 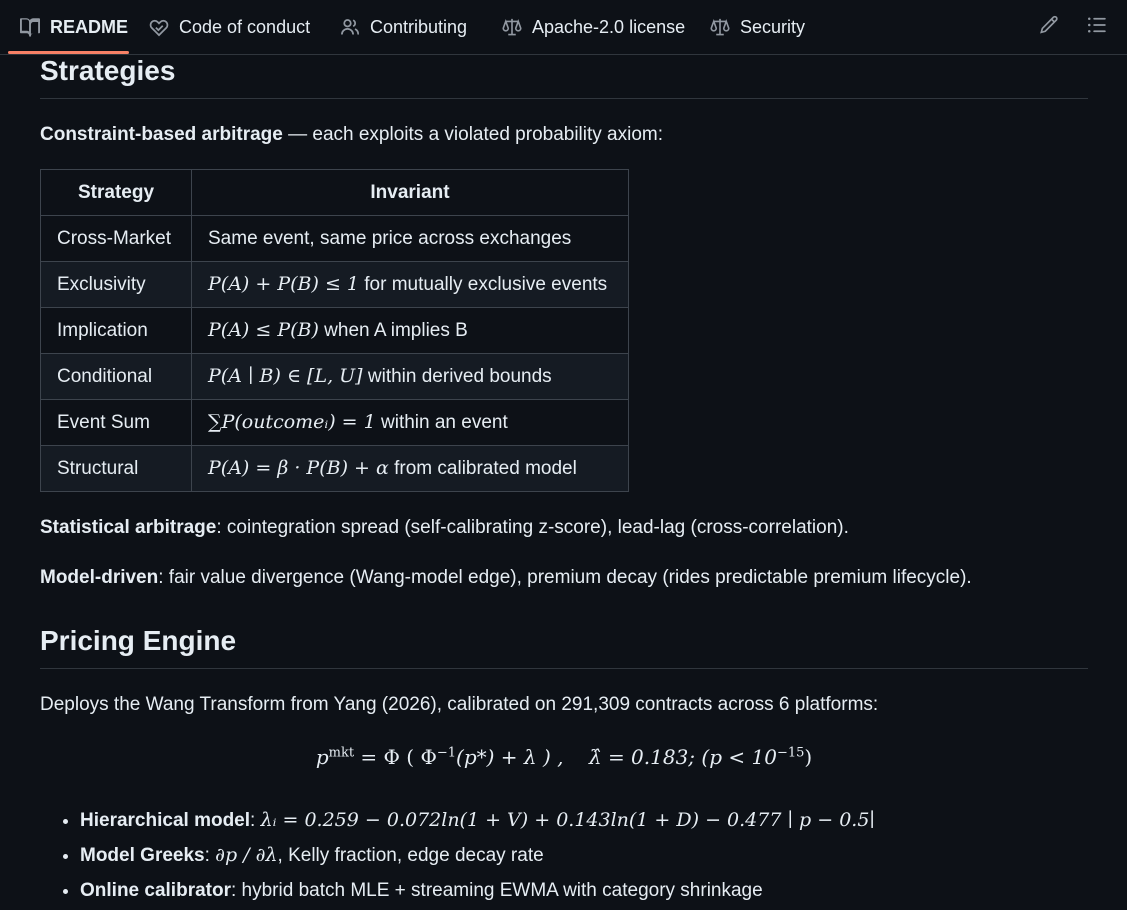 I want to click on edit-file-button, so click(x=1049, y=25).